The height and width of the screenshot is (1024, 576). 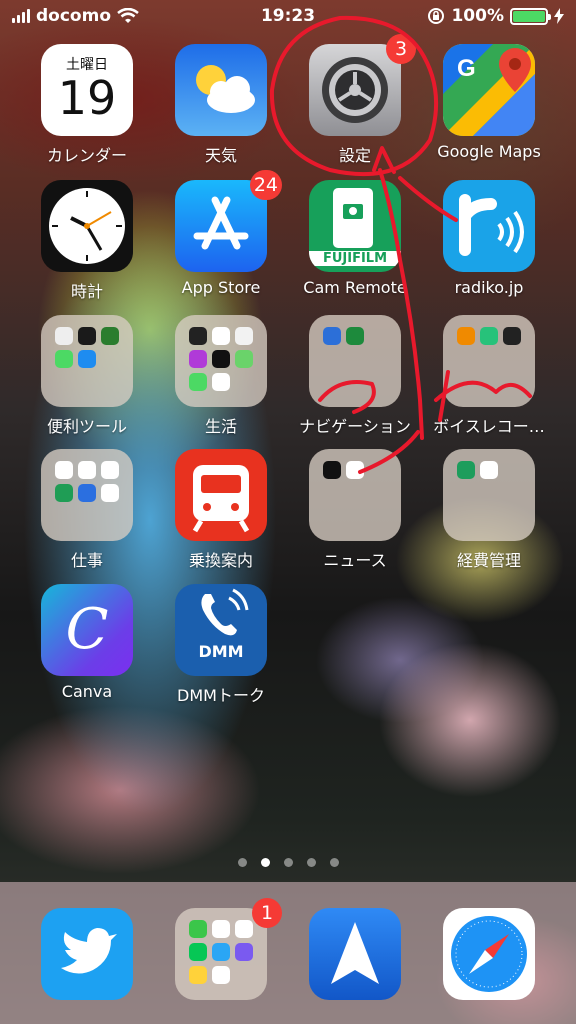 What do you see at coordinates (530, 16) in the screenshot?
I see `battery-icon` at bounding box center [530, 16].